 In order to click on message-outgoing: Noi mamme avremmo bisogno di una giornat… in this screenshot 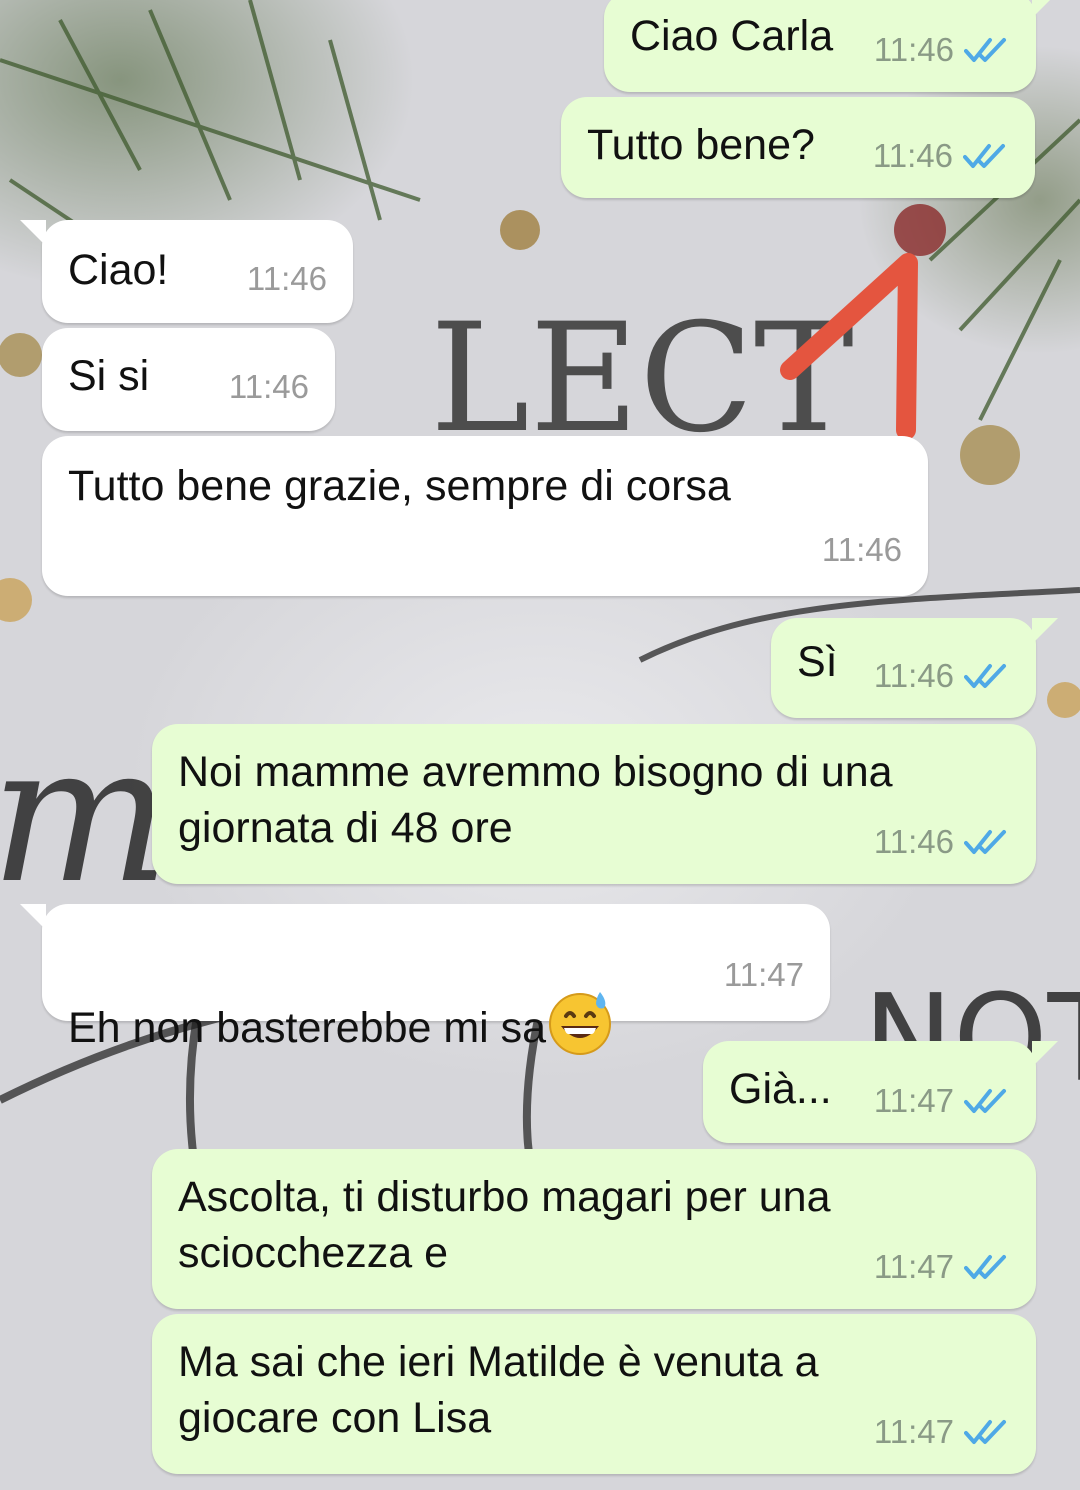, I will do `click(594, 804)`.